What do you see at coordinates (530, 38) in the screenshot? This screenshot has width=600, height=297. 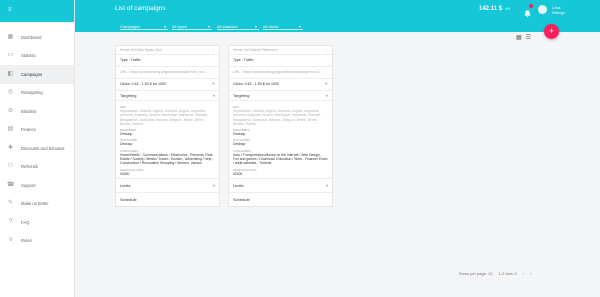 I see `list-view-icon: ☰` at bounding box center [530, 38].